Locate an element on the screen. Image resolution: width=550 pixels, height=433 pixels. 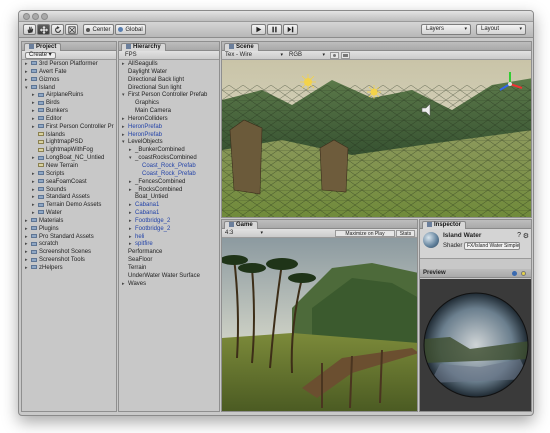
project-item: ▾ Island is located at coordinates (69, 89).